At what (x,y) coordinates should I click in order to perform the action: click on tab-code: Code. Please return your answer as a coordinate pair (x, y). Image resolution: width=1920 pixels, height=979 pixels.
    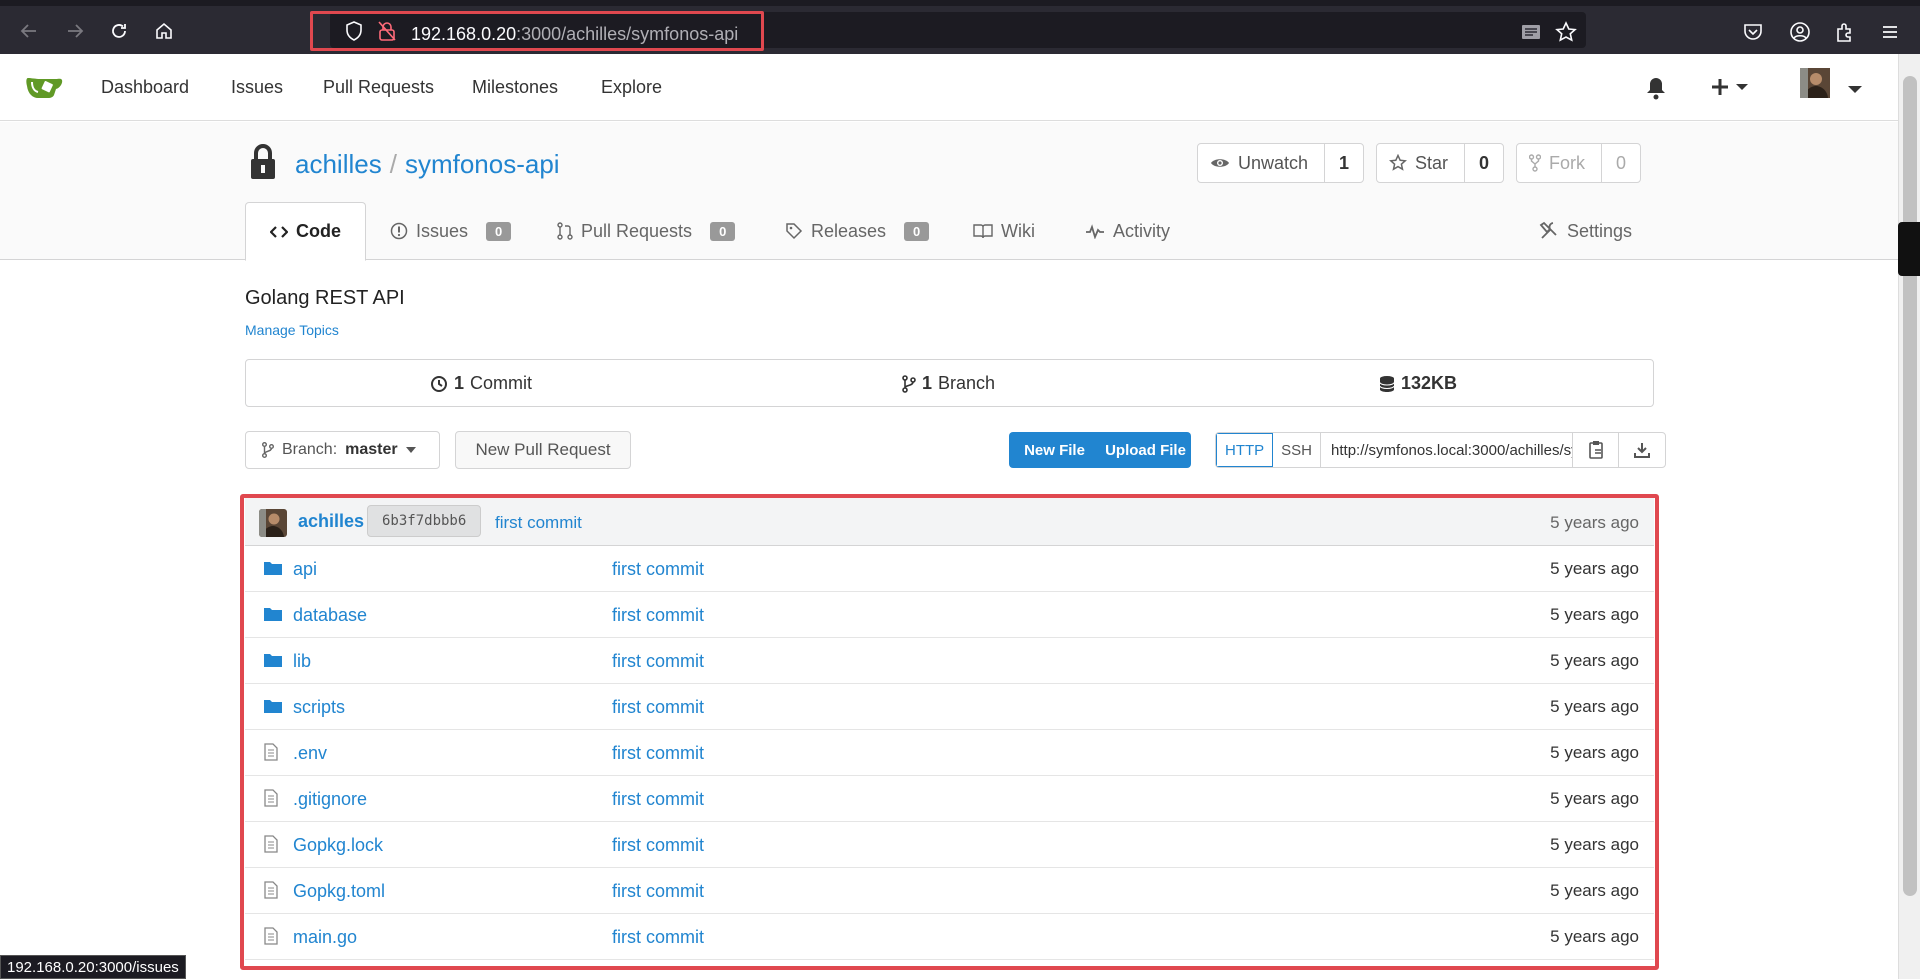
    Looking at the image, I should click on (305, 231).